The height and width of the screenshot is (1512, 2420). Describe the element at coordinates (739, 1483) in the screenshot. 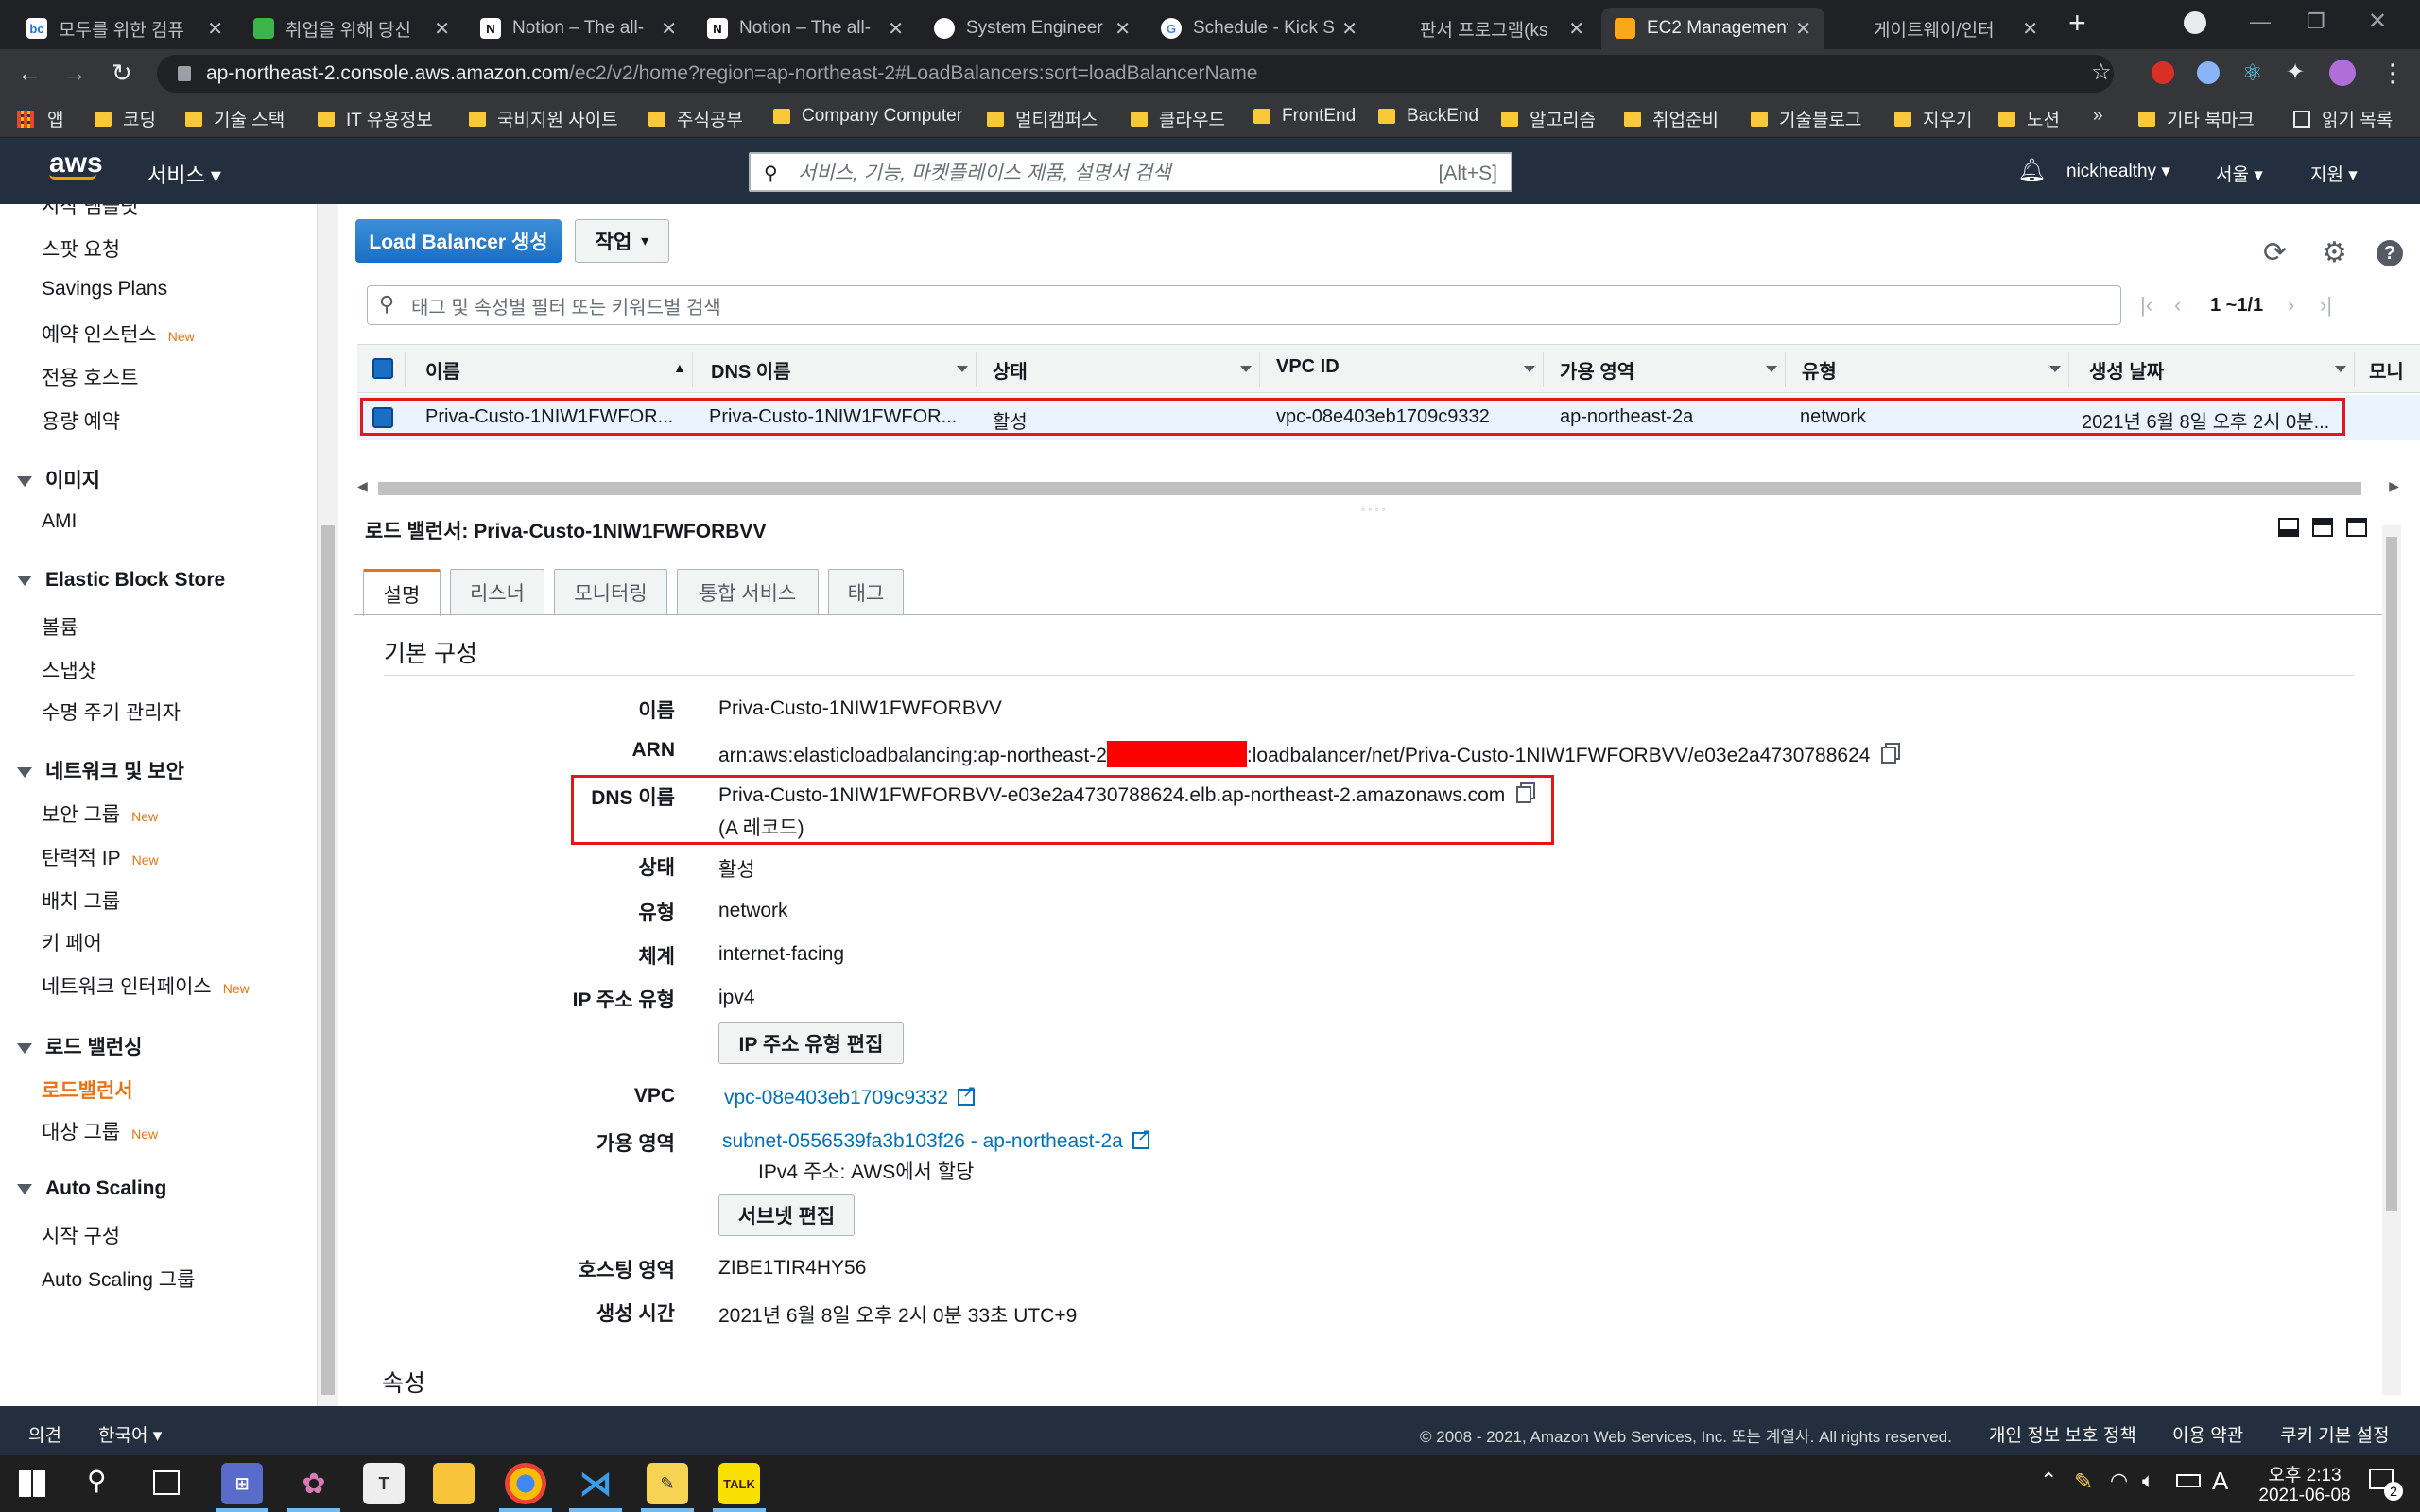

I see `kakaotalk-icon: TALK` at that location.